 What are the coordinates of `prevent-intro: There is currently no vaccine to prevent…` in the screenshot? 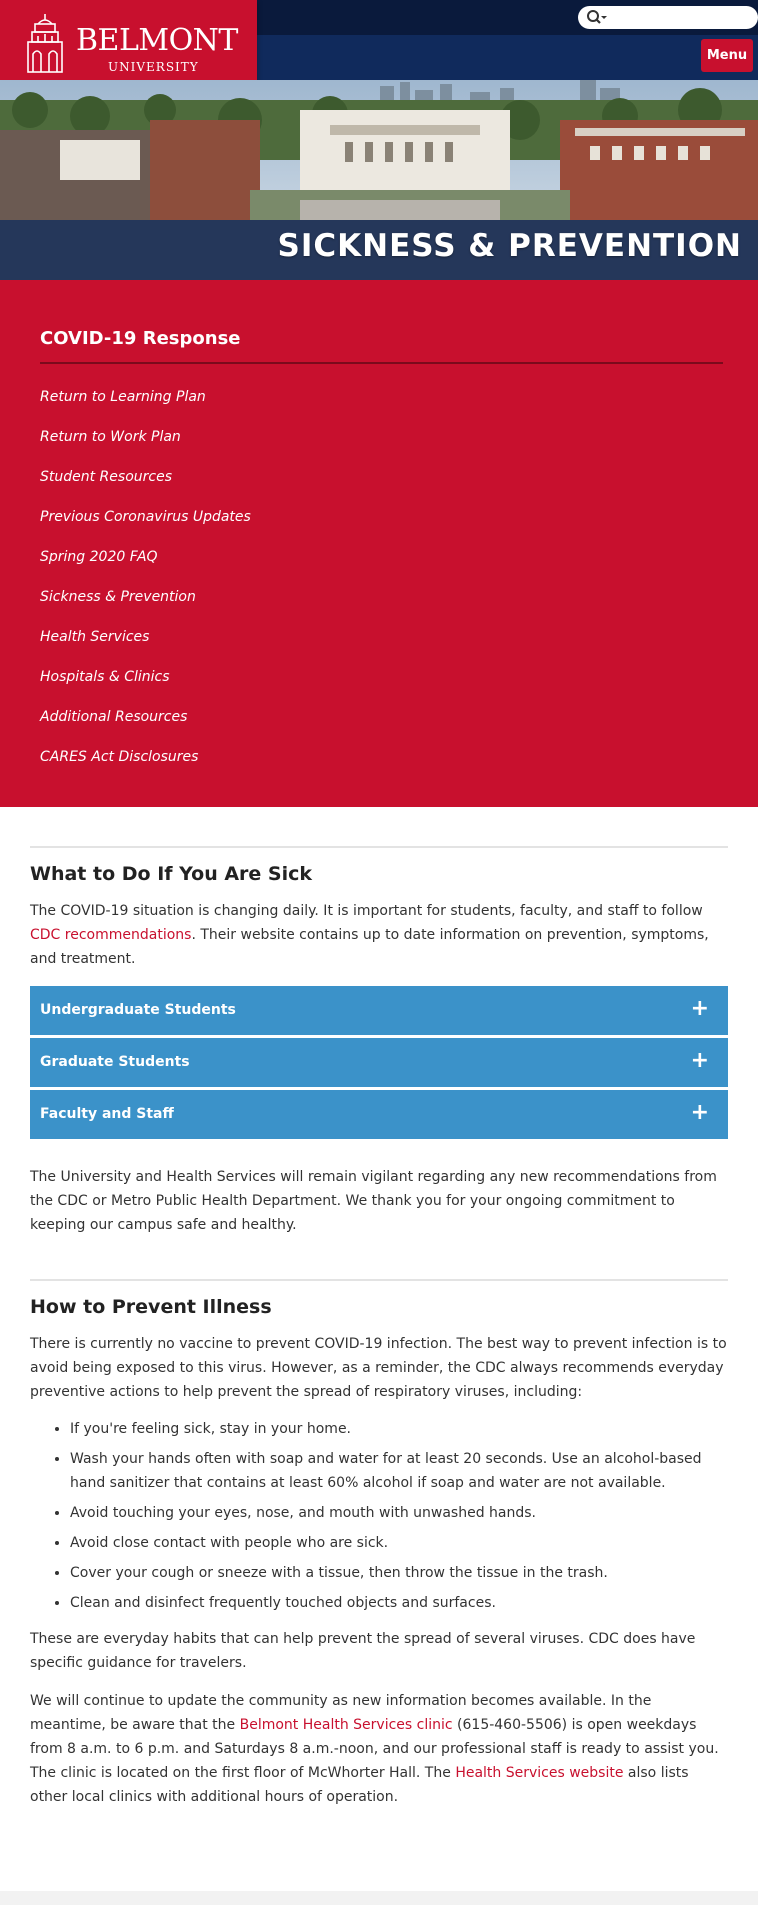 It's located at (378, 1368).